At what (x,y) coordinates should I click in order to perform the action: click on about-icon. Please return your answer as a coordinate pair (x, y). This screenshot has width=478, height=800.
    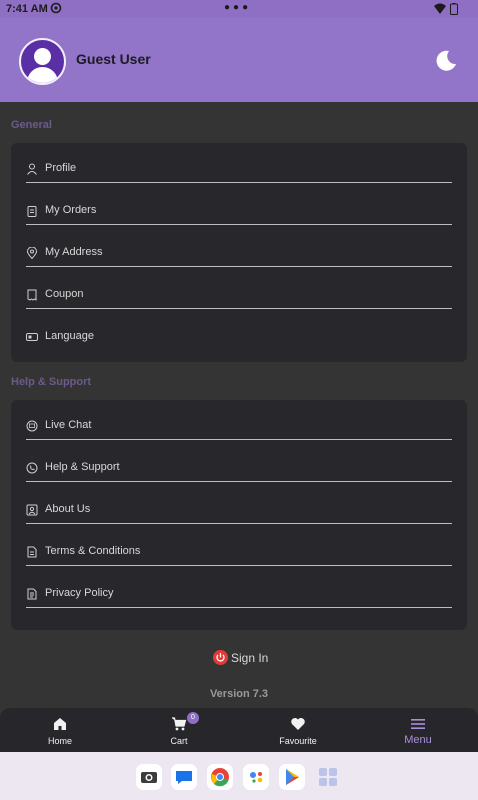
    Looking at the image, I should click on (32, 510).